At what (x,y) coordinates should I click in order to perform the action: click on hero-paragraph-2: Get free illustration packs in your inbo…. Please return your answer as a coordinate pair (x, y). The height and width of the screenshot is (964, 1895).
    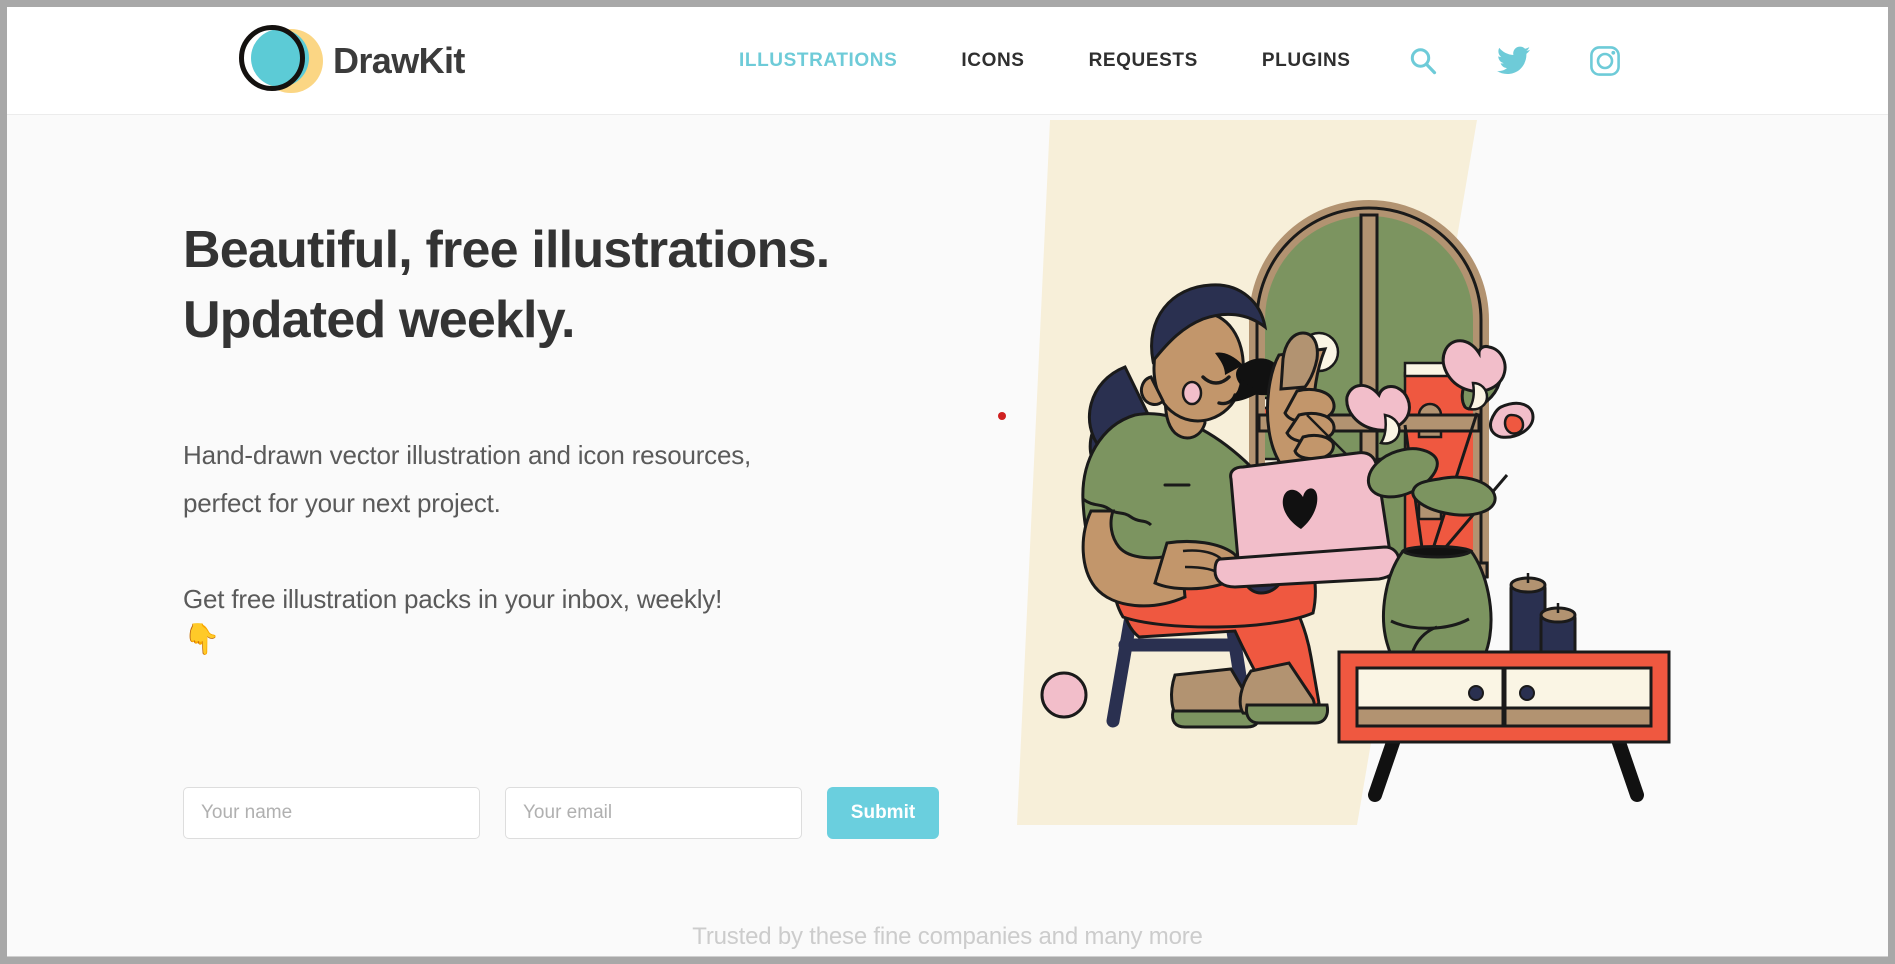
    Looking at the image, I should click on (553, 616).